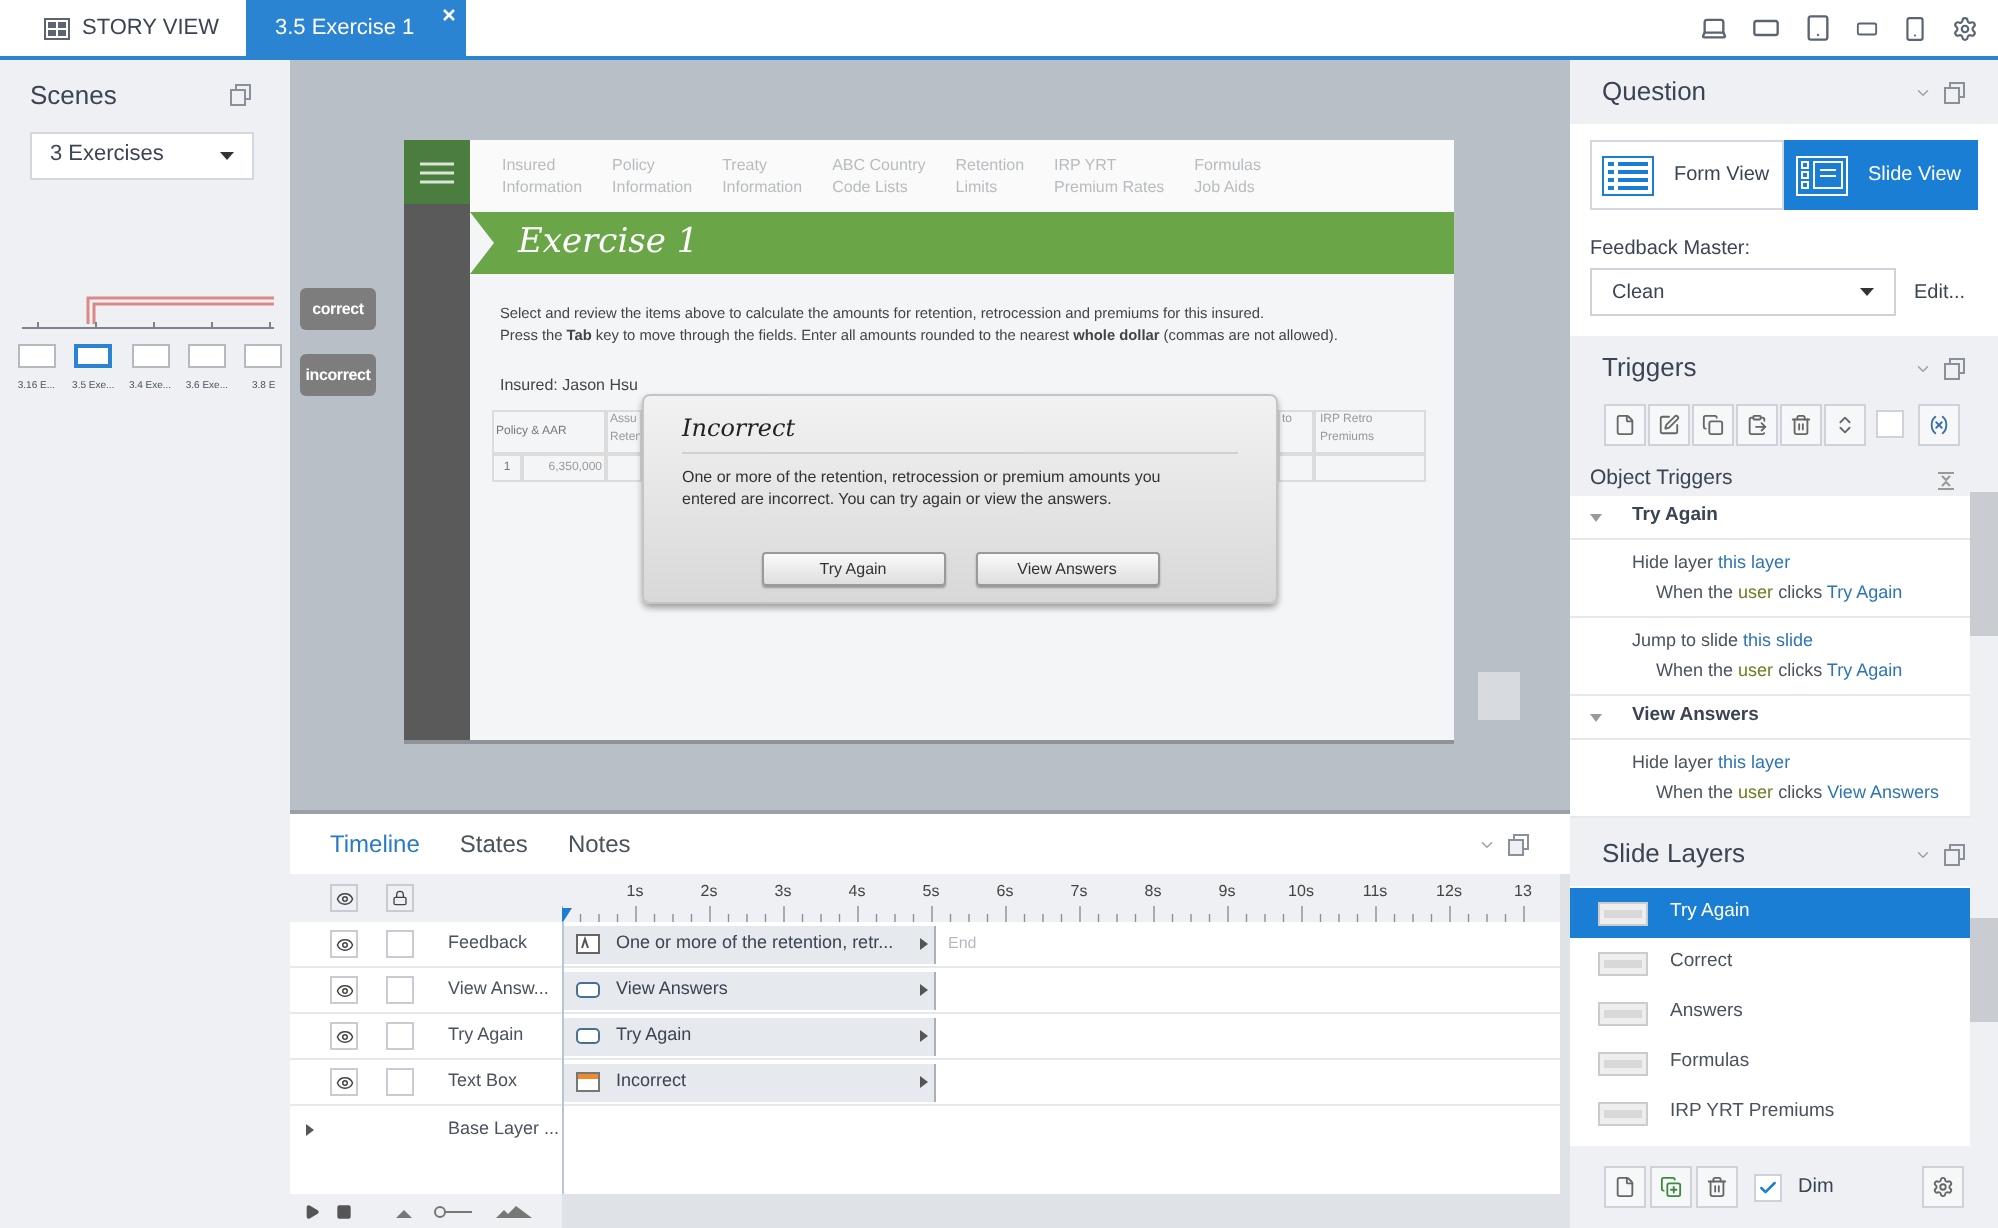 The height and width of the screenshot is (1228, 1998). I want to click on tablet-portrait-icon, so click(1818, 28).